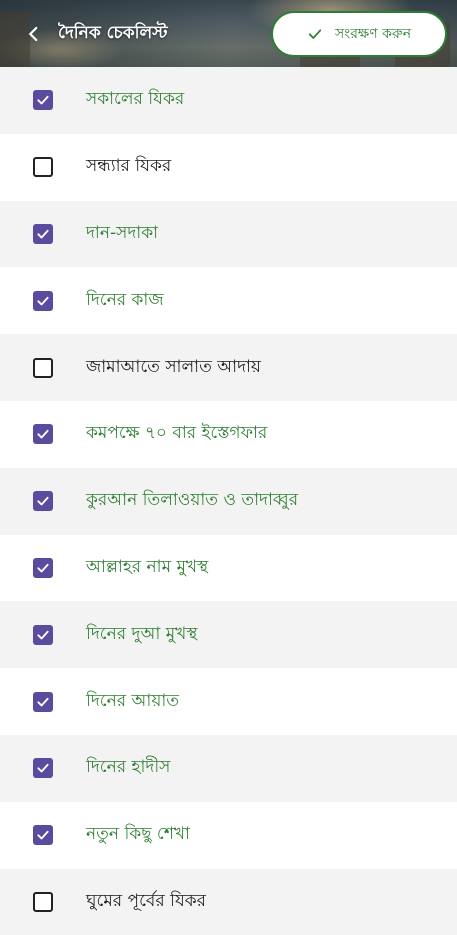  I want to click on chevron-left-icon, so click(33, 34).